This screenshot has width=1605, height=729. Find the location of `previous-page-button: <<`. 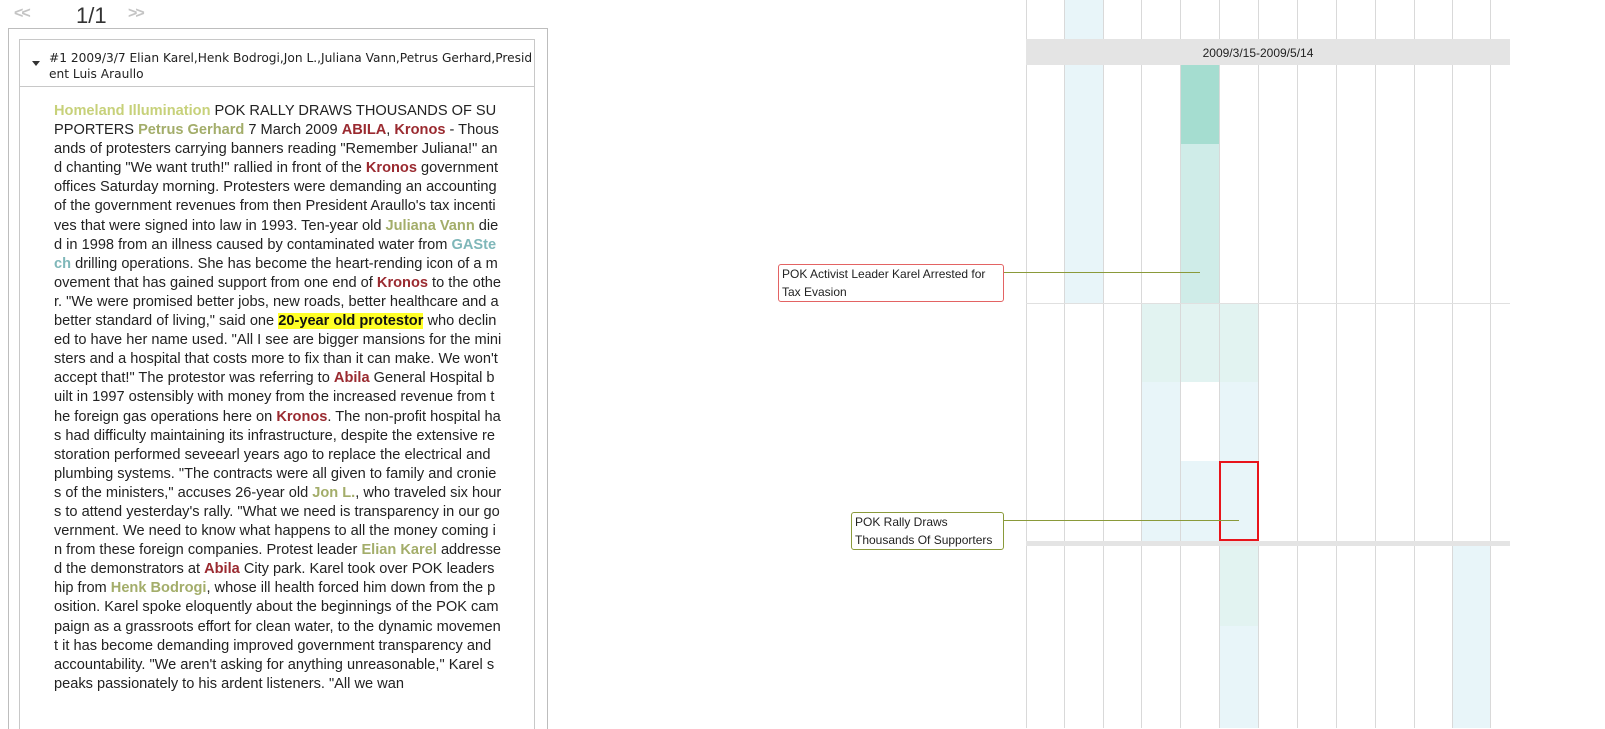

previous-page-button: << is located at coordinates (22, 14).